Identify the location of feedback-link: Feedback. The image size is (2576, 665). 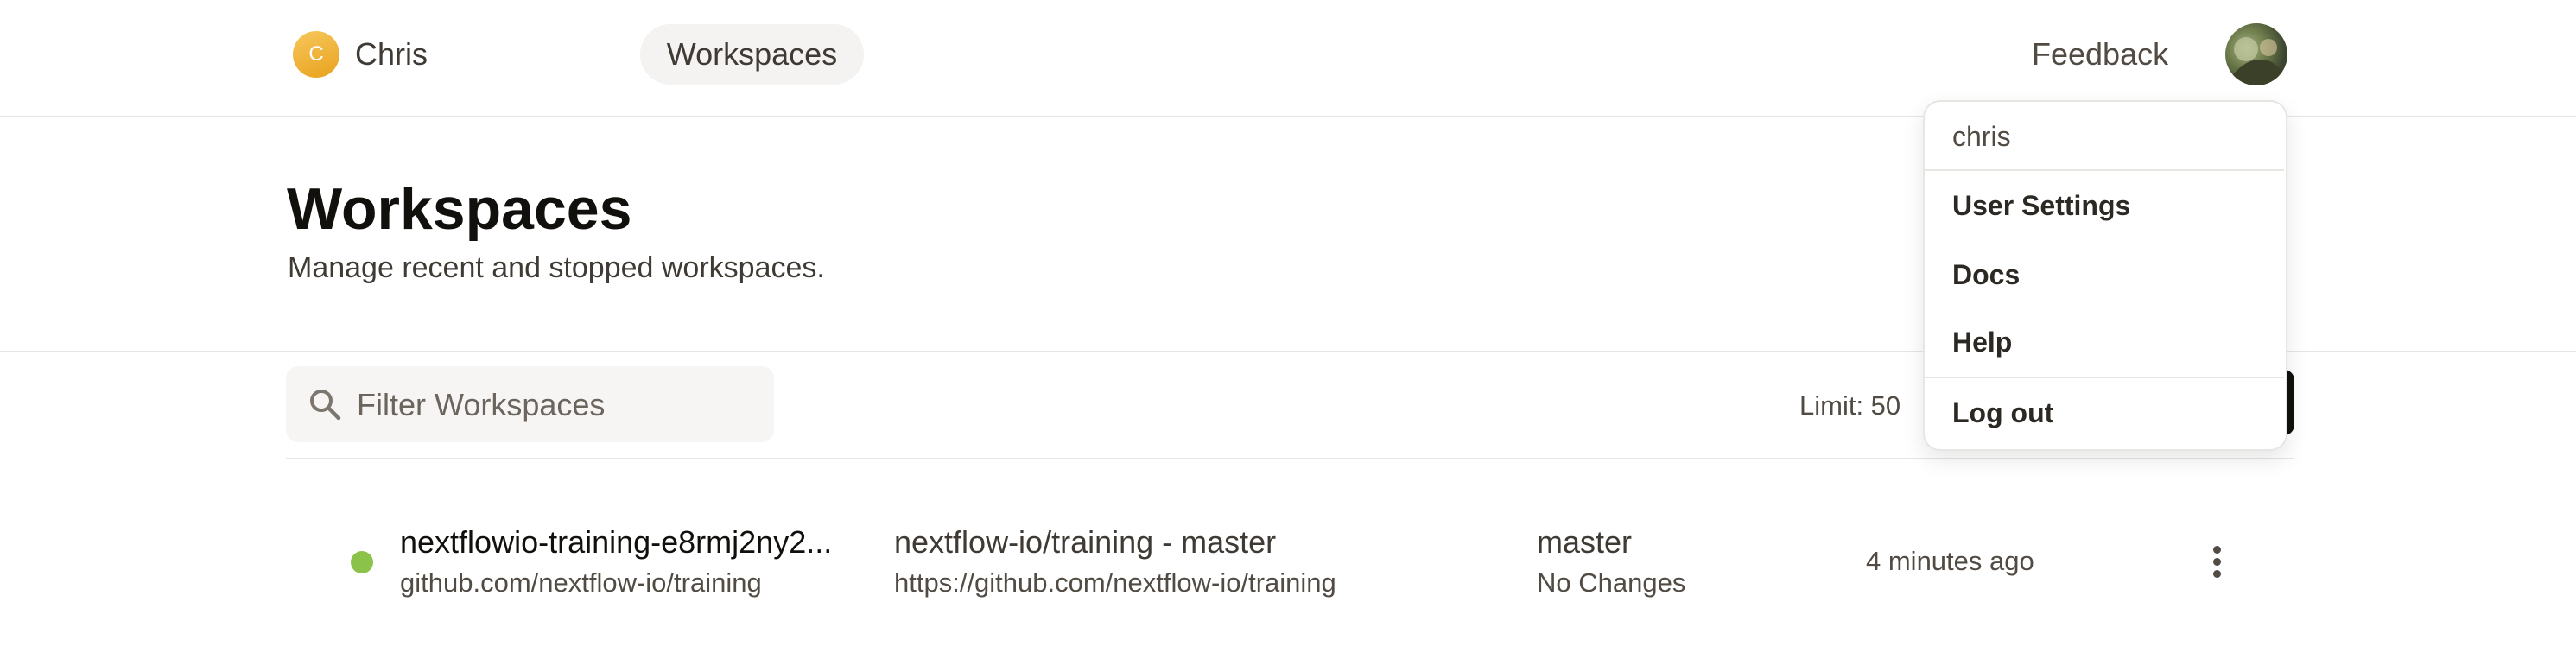
(2100, 54).